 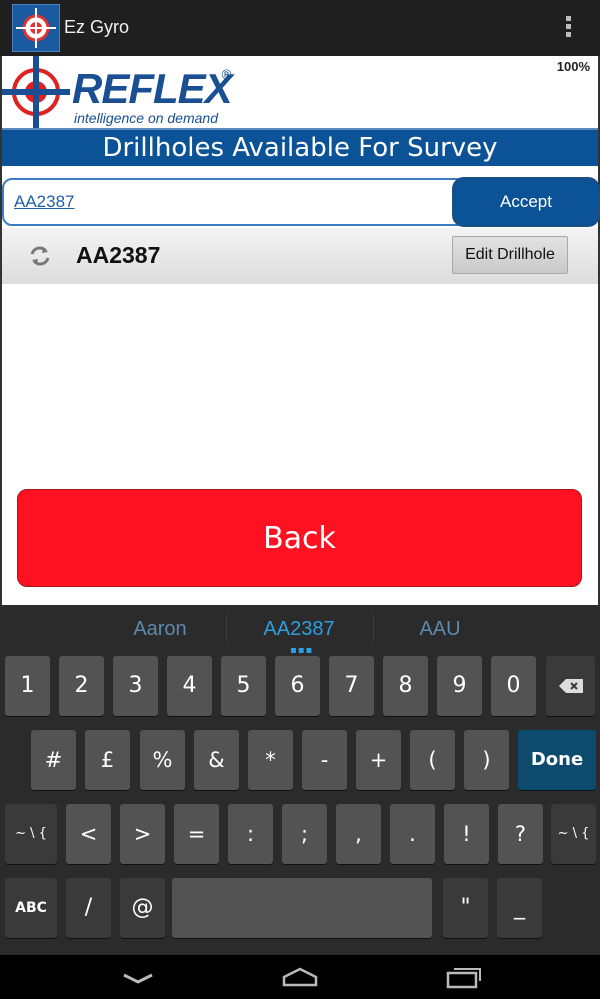 What do you see at coordinates (324, 760) in the screenshot?
I see `key-minus: -` at bounding box center [324, 760].